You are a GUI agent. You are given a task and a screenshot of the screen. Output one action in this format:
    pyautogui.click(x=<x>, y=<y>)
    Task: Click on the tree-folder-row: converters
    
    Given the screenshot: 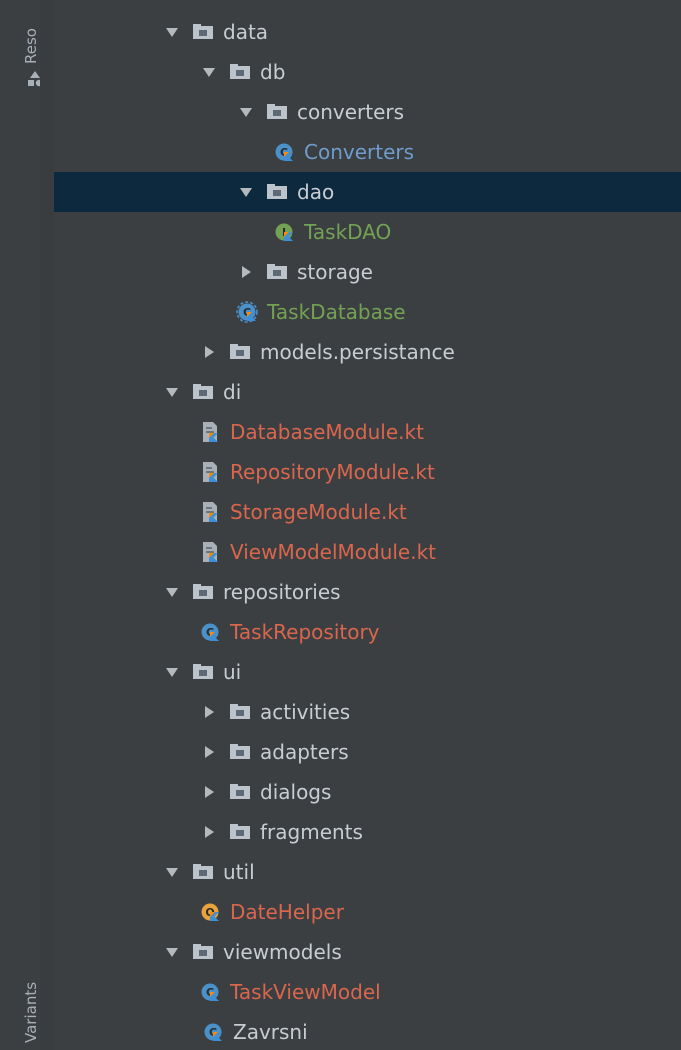 What is the action you would take?
    pyautogui.click(x=367, y=112)
    